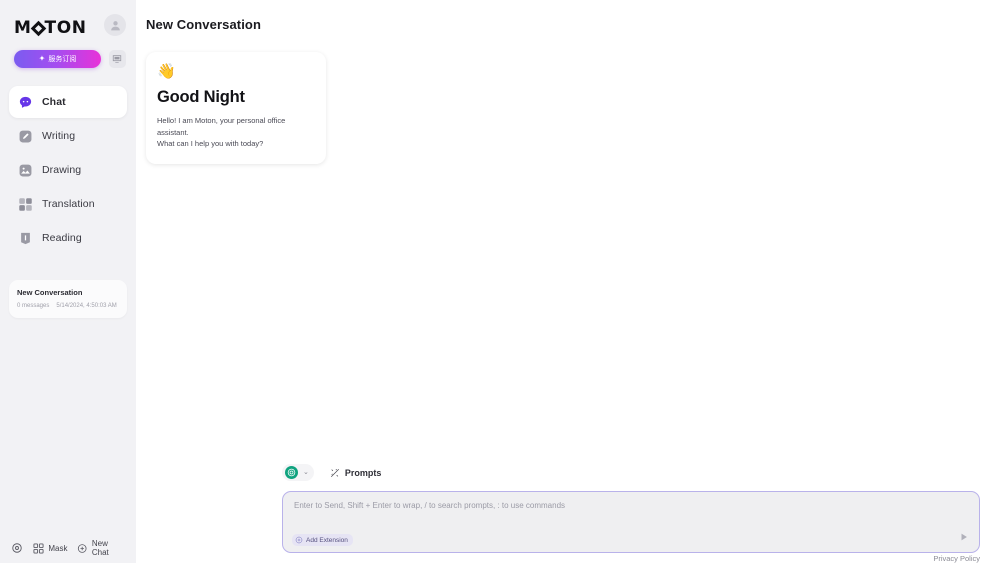 This screenshot has height=563, width=1000. I want to click on logo-text-tail: TON, so click(65, 28).